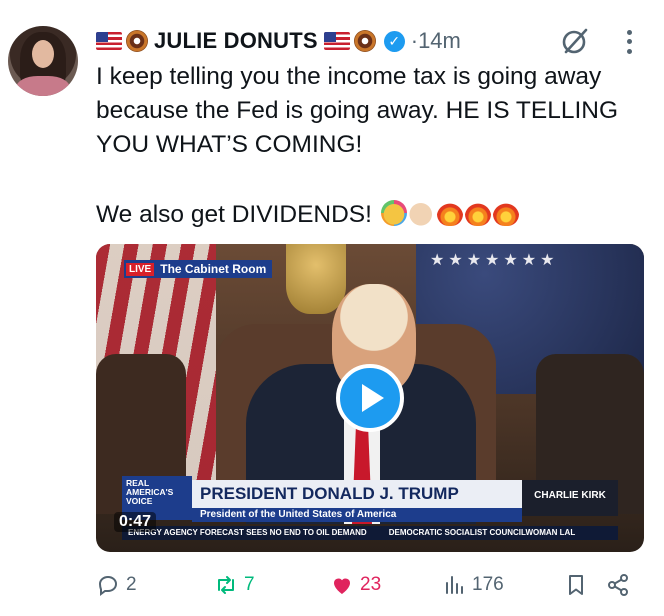 This screenshot has width=664, height=616. What do you see at coordinates (575, 41) in the screenshot?
I see `grok-icon` at bounding box center [575, 41].